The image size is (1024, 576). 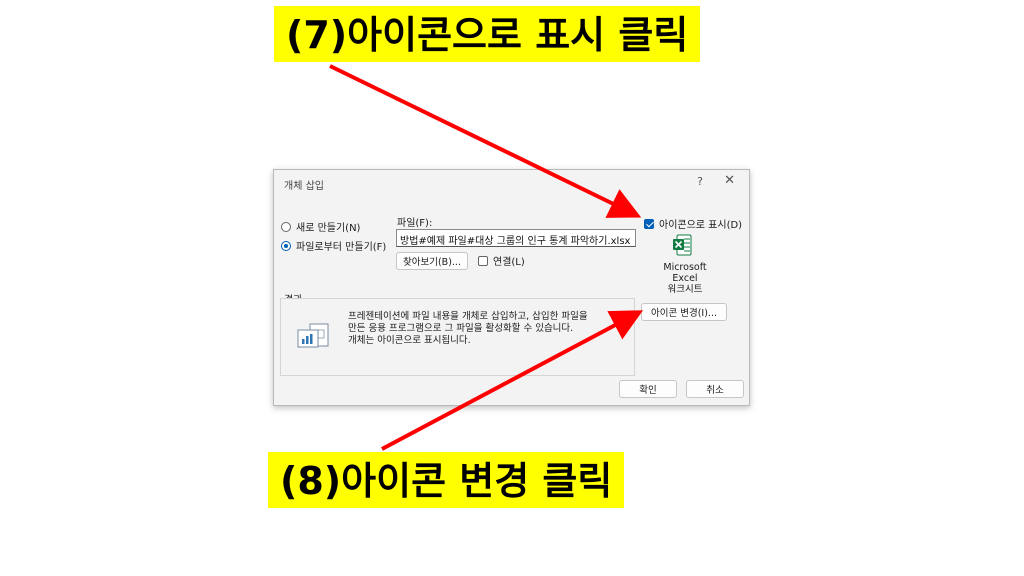 I want to click on ok-button: 확인, so click(x=648, y=389).